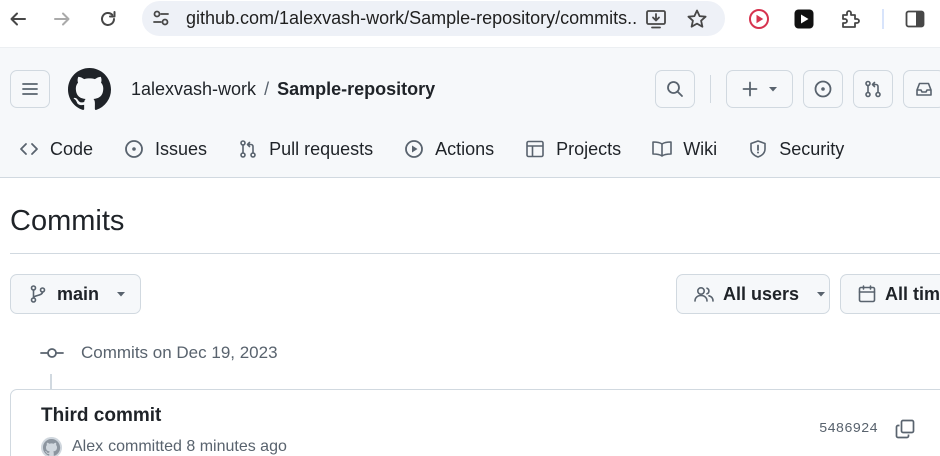  I want to click on inbox-button, so click(921, 89).